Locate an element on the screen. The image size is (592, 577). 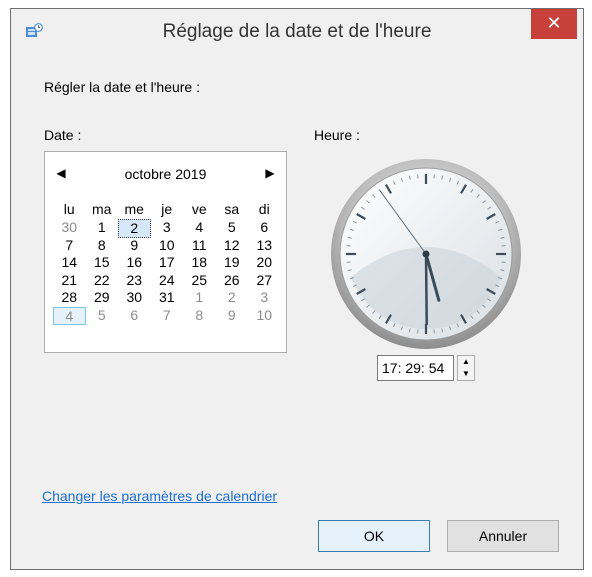
calendar-day: 26 is located at coordinates (232, 280).